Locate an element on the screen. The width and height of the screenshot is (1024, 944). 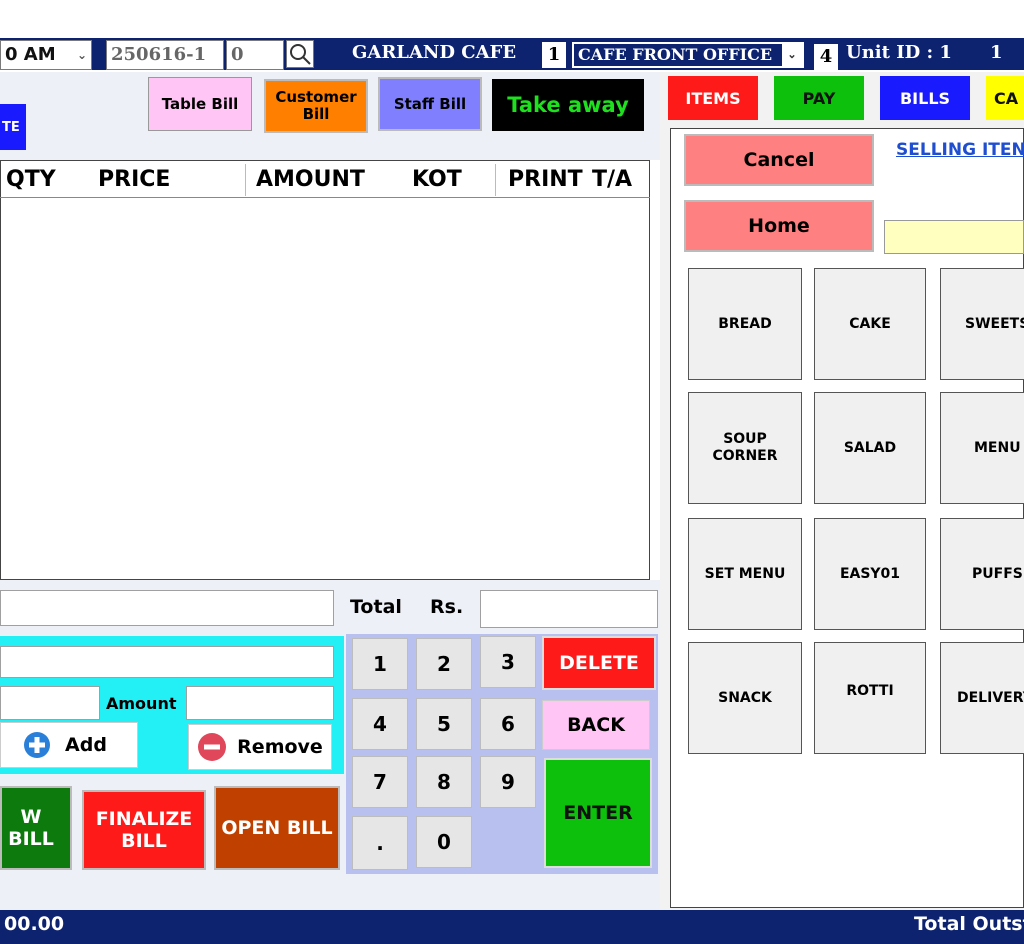
category-puffs: PUFFS is located at coordinates (982, 574).